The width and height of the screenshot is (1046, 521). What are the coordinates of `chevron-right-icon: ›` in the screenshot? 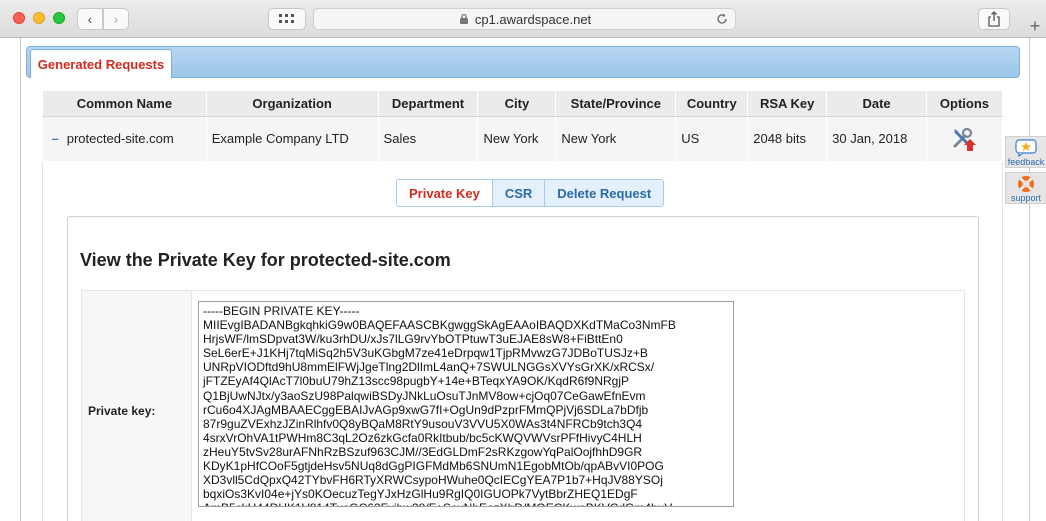 It's located at (116, 19).